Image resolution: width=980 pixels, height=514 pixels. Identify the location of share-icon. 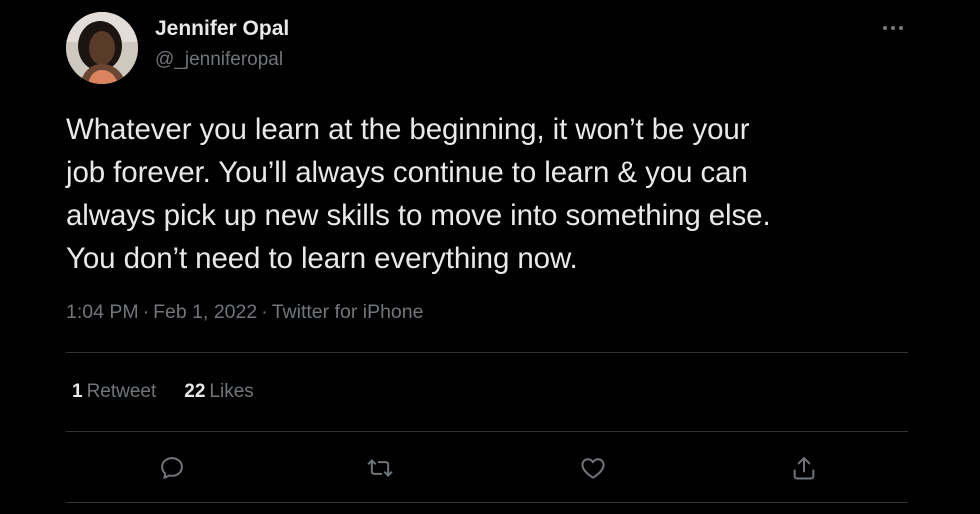
(804, 468).